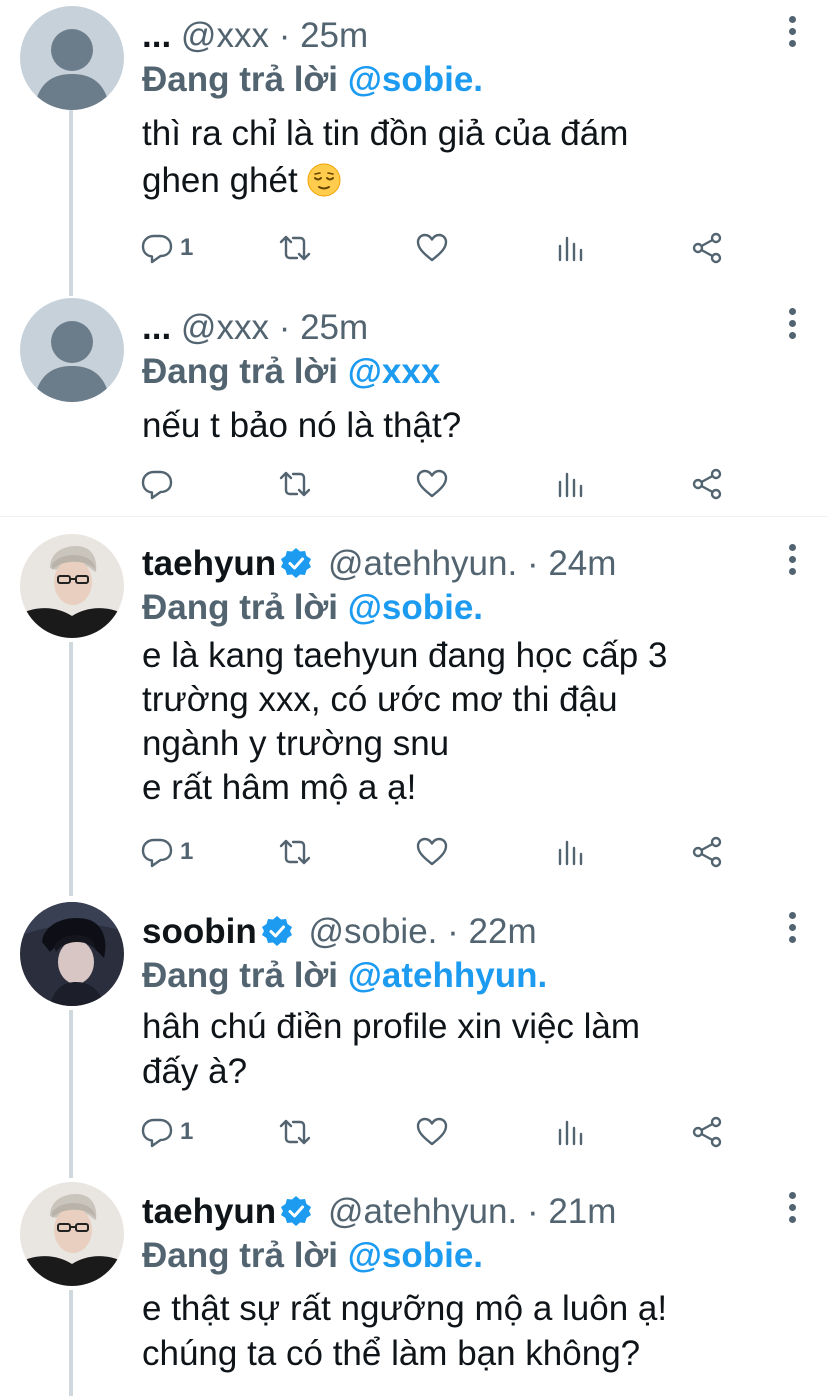 The width and height of the screenshot is (828, 1396). Describe the element at coordinates (199, 931) in the screenshot. I see `display-name: soobin` at that location.